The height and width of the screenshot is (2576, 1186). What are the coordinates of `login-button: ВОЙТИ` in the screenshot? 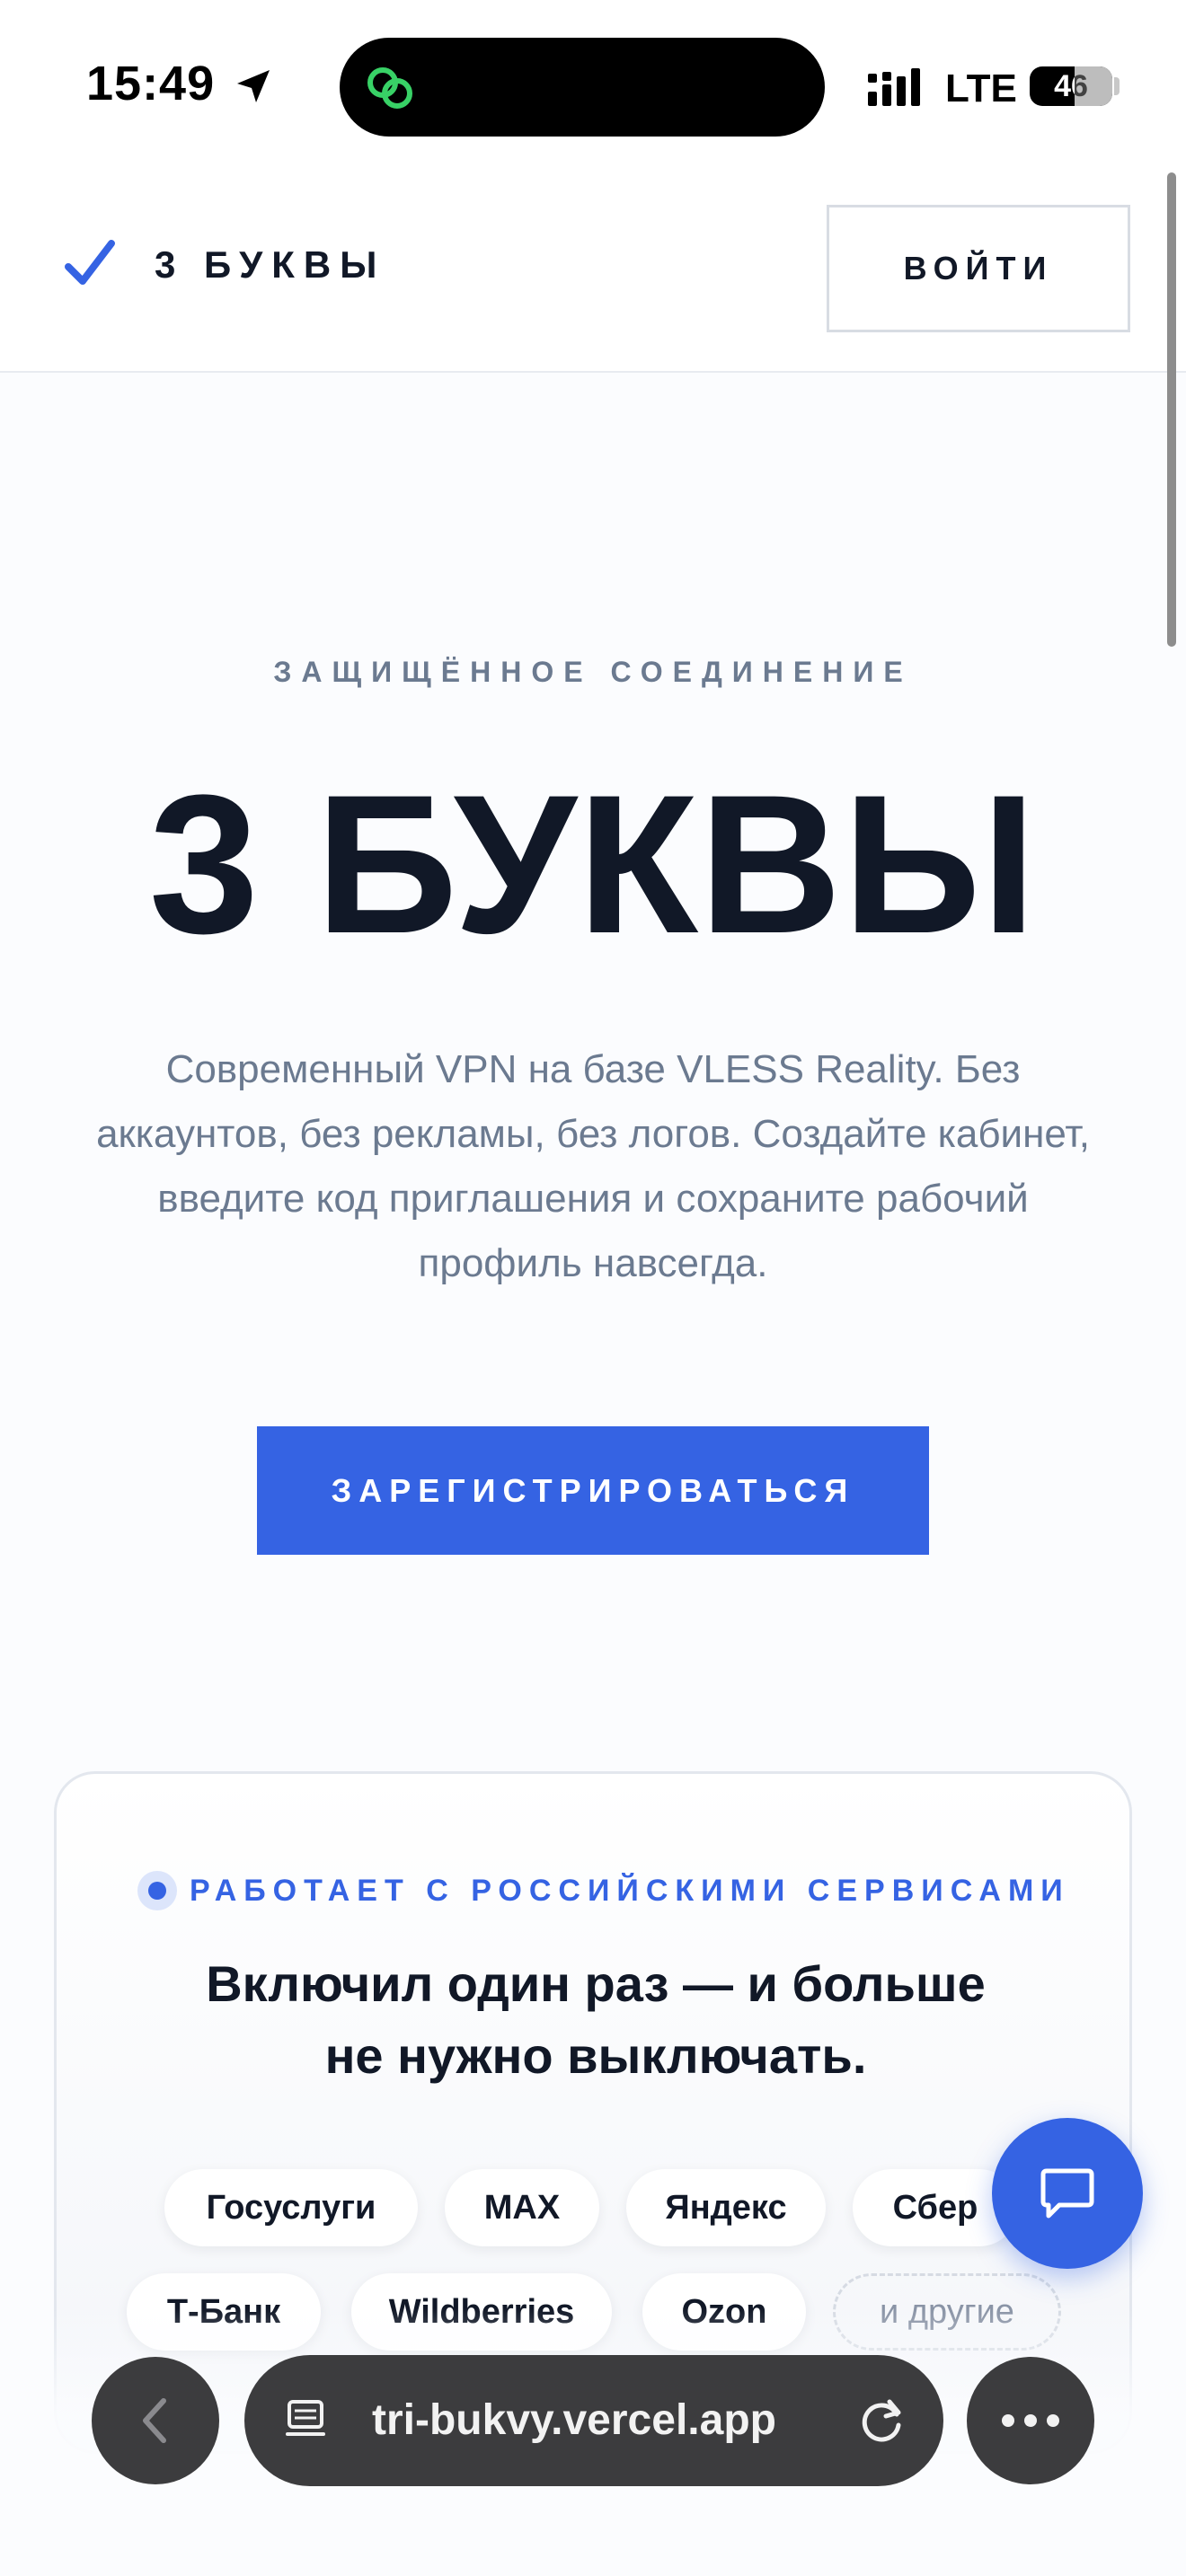 It's located at (978, 268).